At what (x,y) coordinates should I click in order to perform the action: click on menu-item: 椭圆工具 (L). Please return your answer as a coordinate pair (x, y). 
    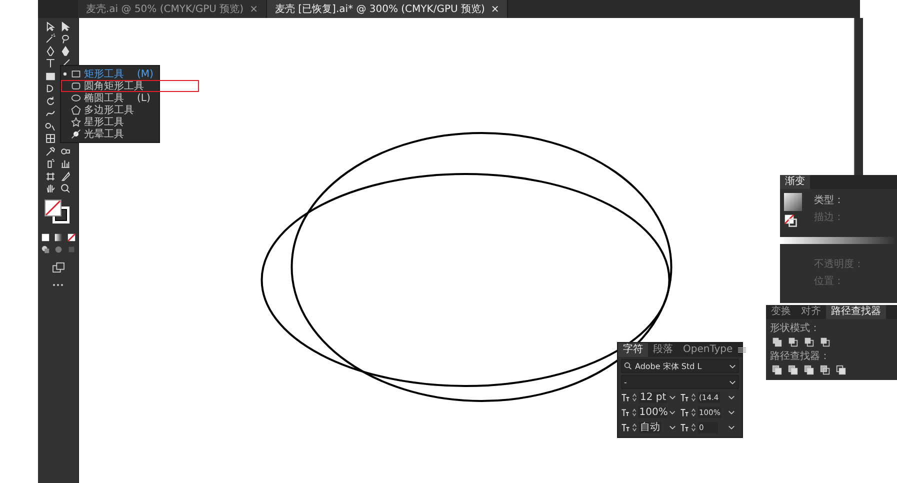
    Looking at the image, I should click on (110, 98).